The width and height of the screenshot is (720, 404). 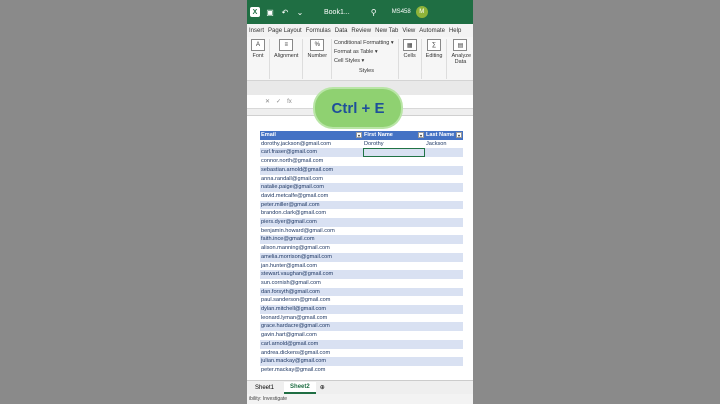 What do you see at coordinates (311, 300) in the screenshot?
I see `table-cell: paul.sanderson@gmail.com` at bounding box center [311, 300].